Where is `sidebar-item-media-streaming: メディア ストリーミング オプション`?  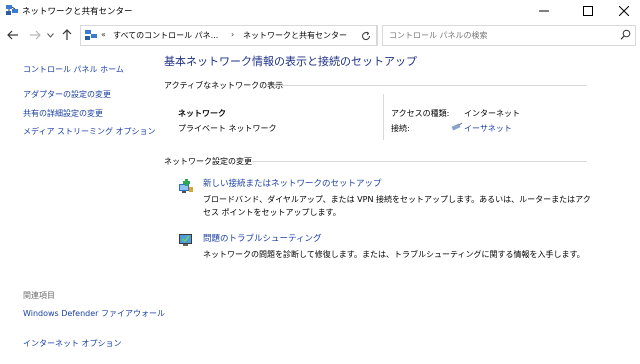 sidebar-item-media-streaming: メディア ストリーミング オプション is located at coordinates (89, 131).